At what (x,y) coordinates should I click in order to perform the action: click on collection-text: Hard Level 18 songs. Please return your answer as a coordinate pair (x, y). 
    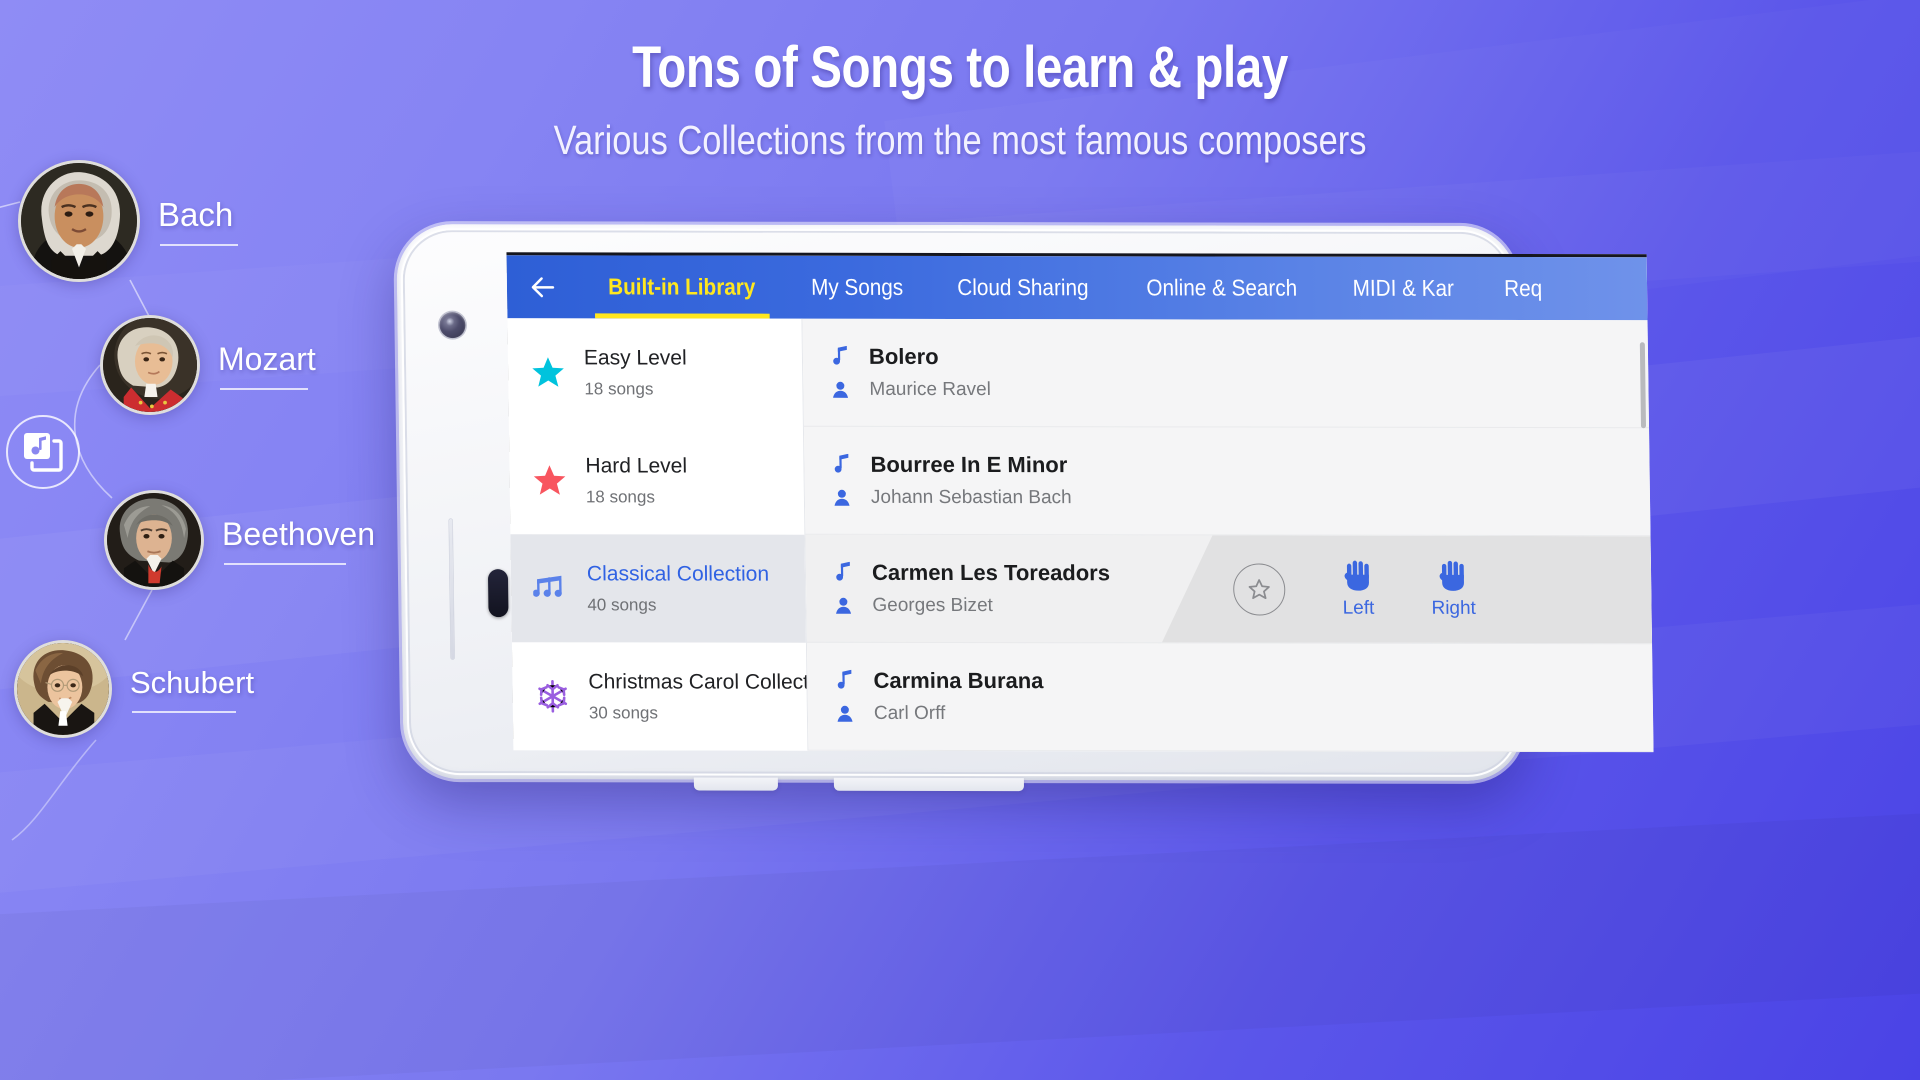
    Looking at the image, I should click on (636, 480).